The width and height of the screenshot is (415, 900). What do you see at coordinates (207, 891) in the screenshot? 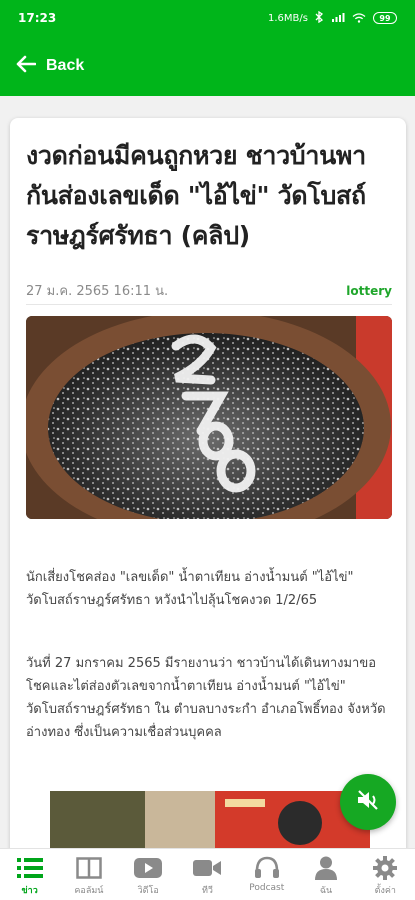
I see `nav-label: ทีวี` at bounding box center [207, 891].